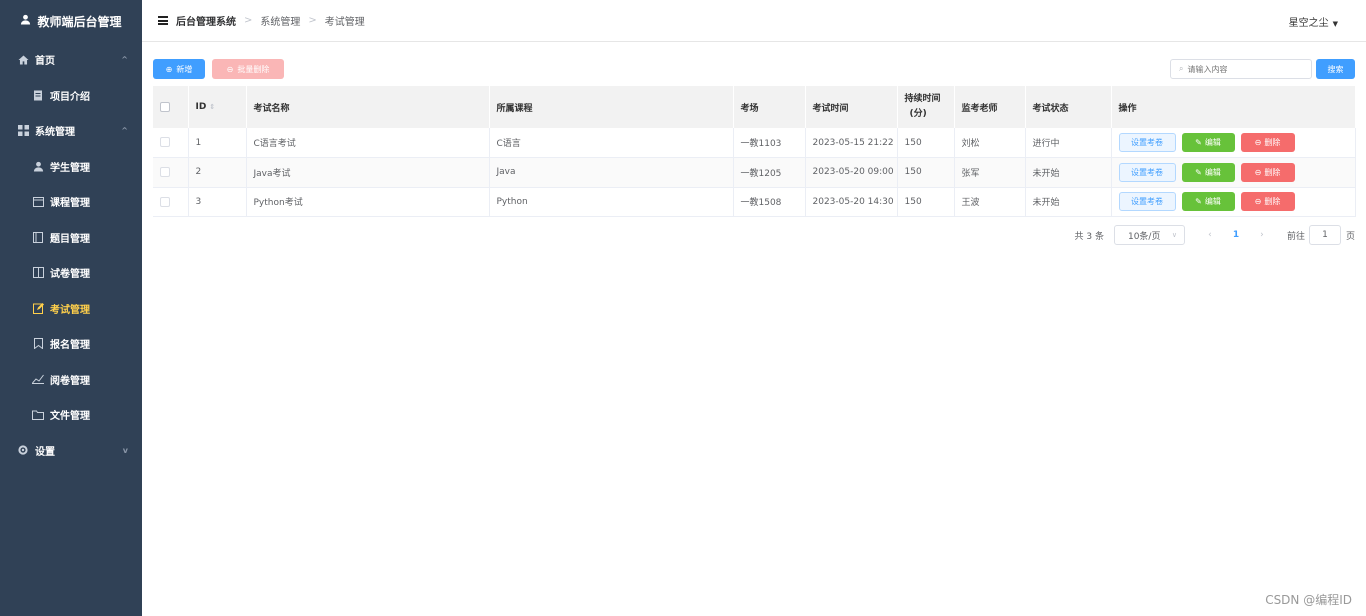 The width and height of the screenshot is (1366, 616). I want to click on column-header-id: ID ⇕, so click(217, 107).